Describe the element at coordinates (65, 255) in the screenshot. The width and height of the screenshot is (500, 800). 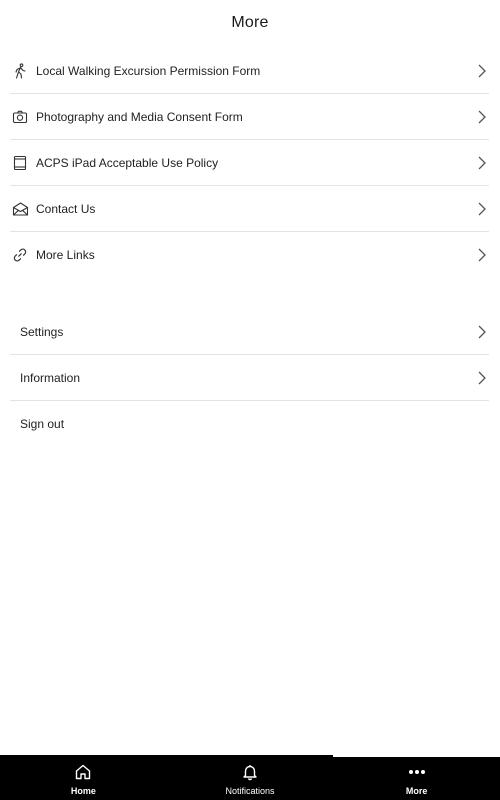
I see `menu-item-label: More Links` at that location.